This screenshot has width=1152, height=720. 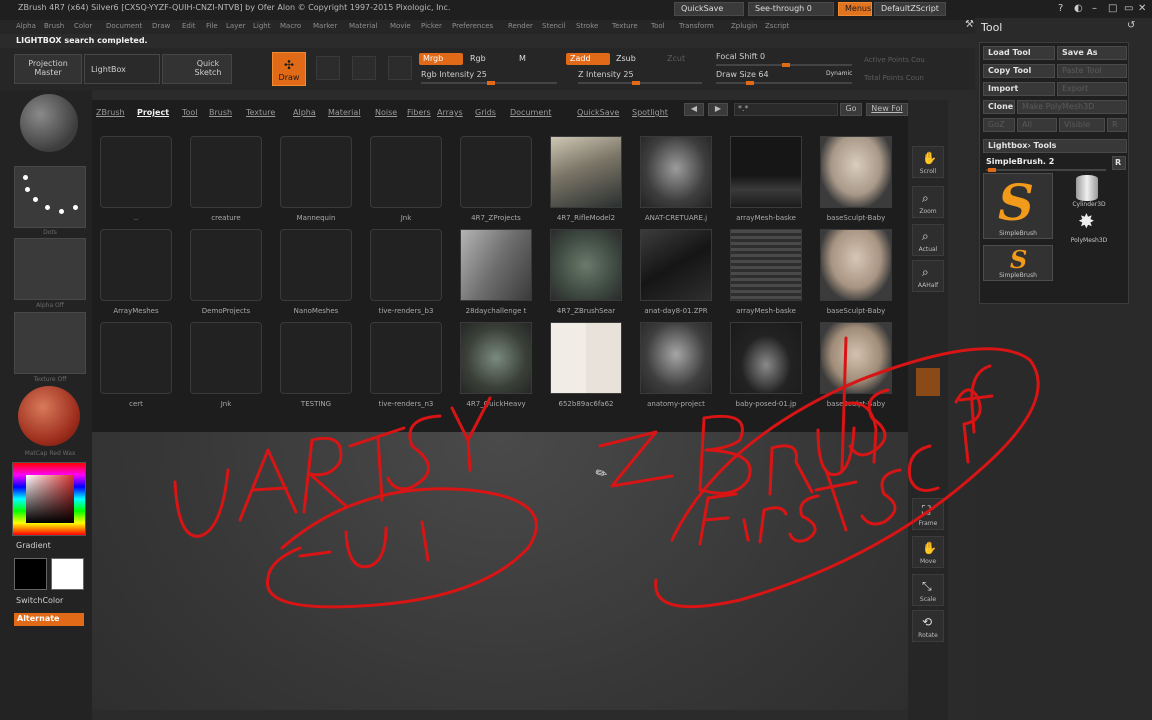 I want to click on menu-item-brush: Brush, so click(x=54, y=26).